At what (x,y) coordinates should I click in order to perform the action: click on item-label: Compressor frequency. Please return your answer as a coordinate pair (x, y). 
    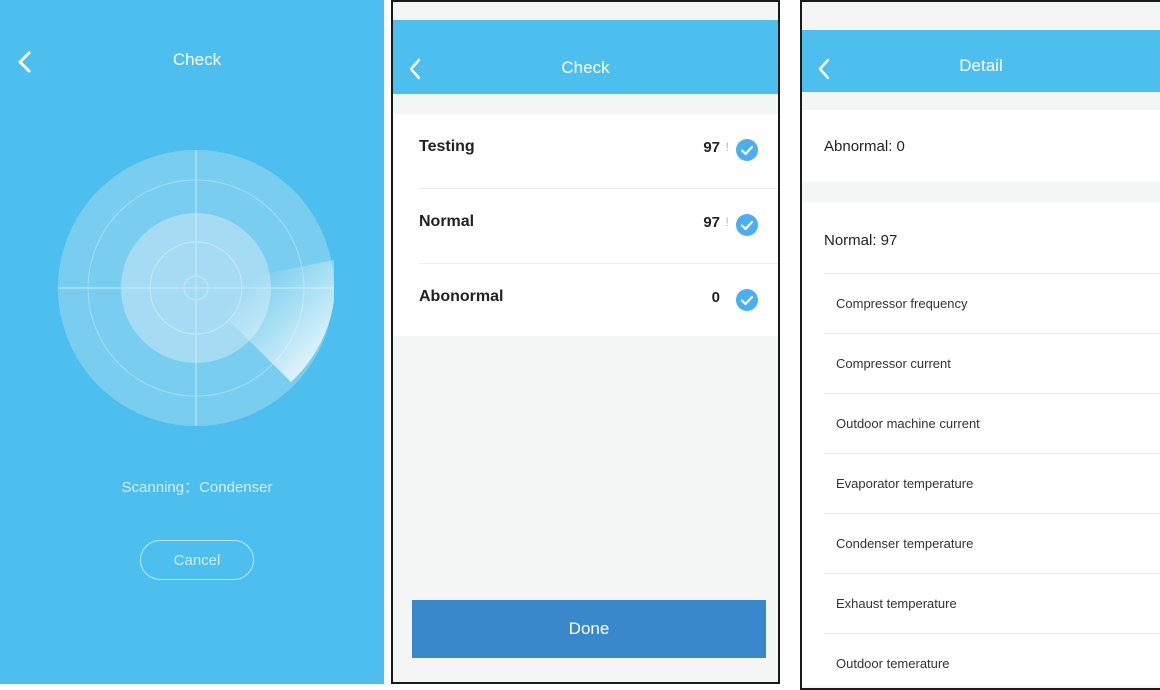
    Looking at the image, I should click on (902, 303).